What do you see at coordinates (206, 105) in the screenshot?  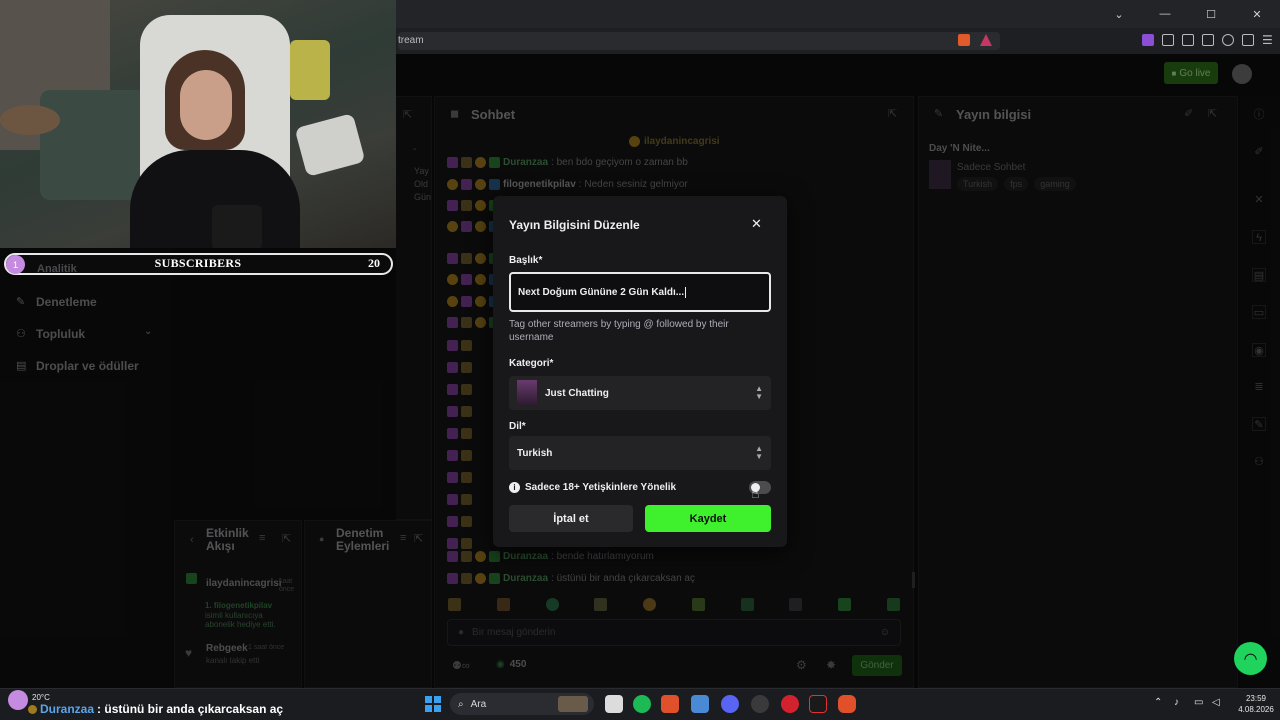 I see `person-face-shape` at bounding box center [206, 105].